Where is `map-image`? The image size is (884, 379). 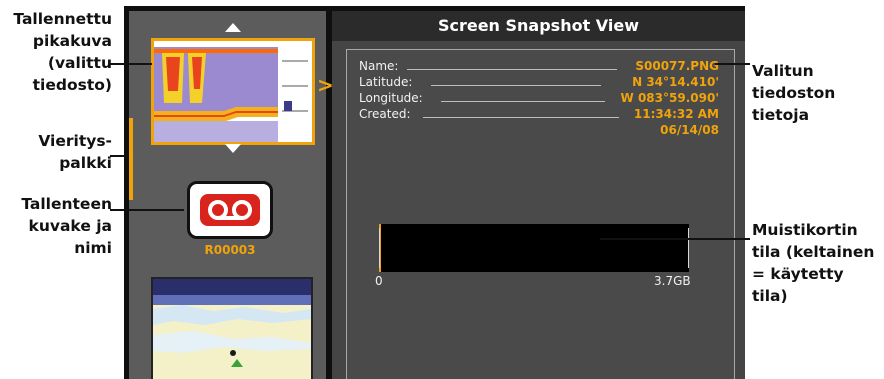 map-image is located at coordinates (232, 329).